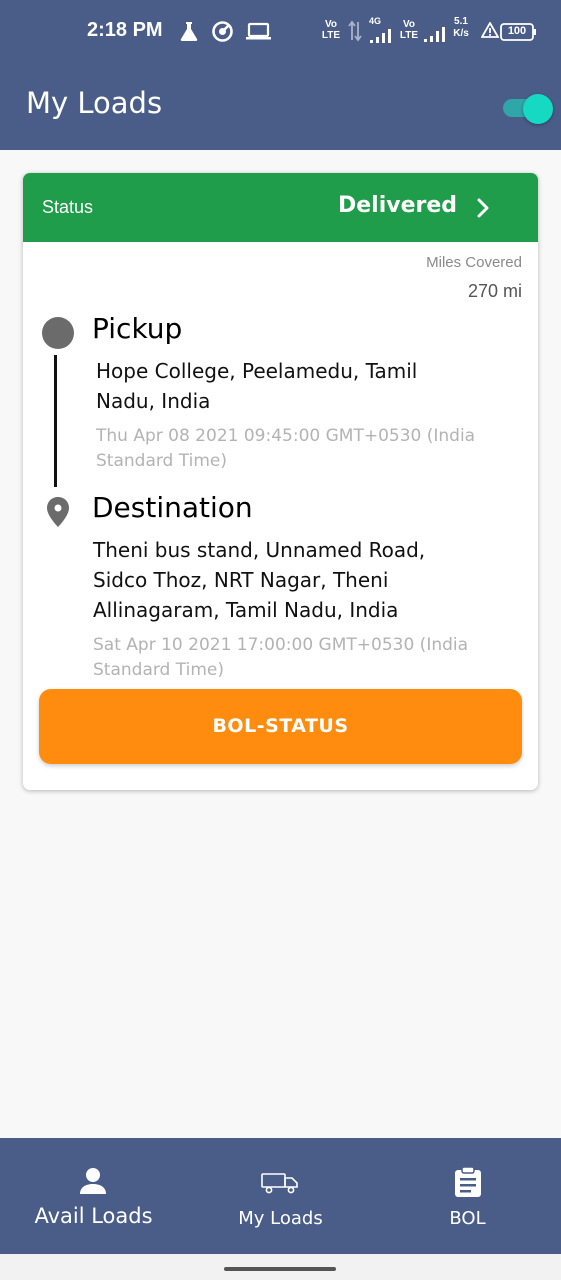 The height and width of the screenshot is (1280, 561). Describe the element at coordinates (93, 1216) in the screenshot. I see `nav-label: Avail Loads` at that location.